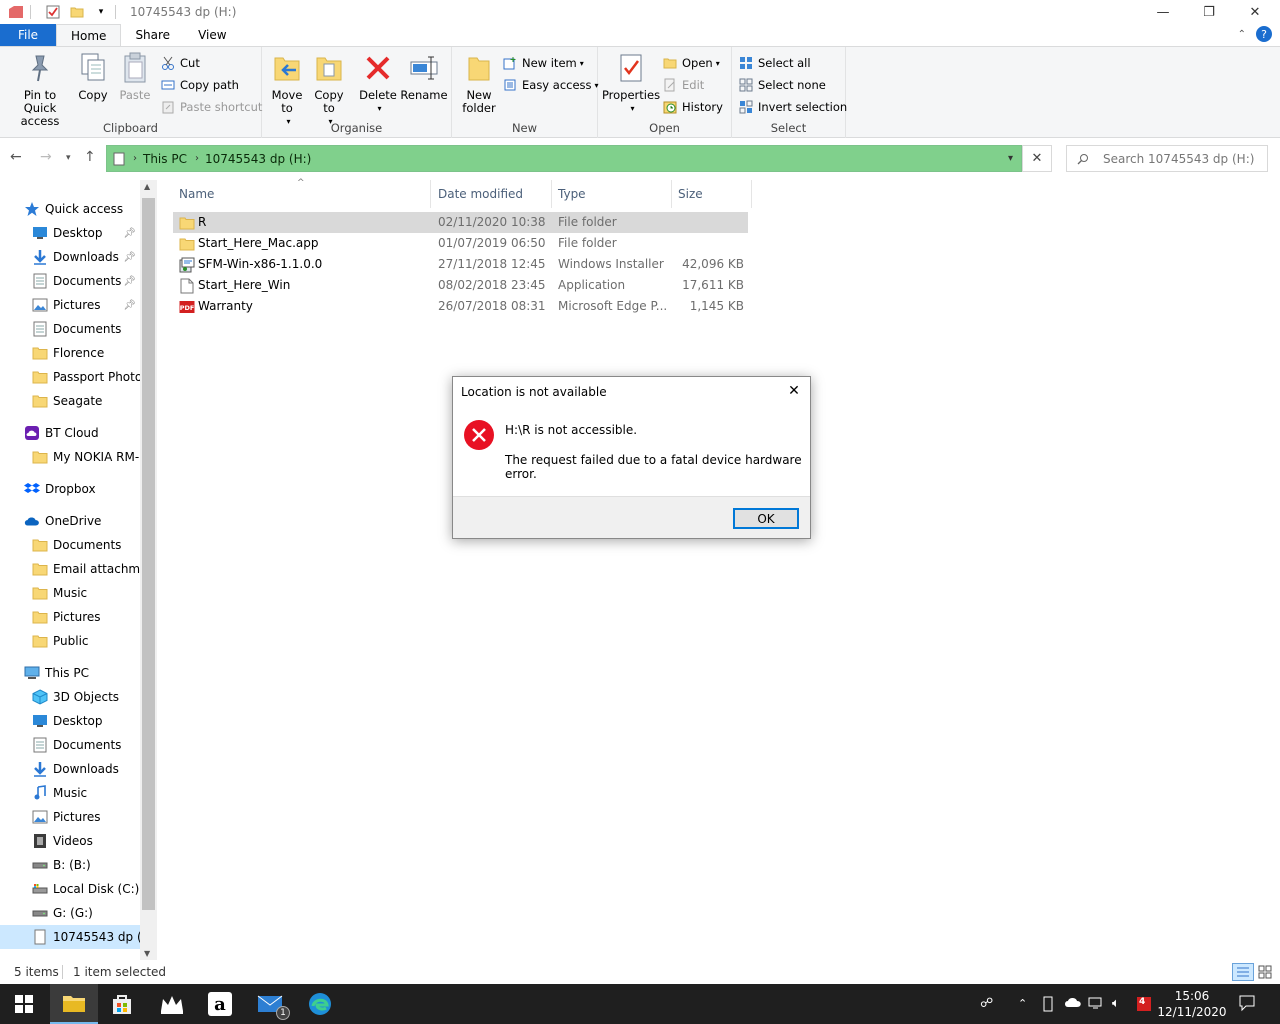 The height and width of the screenshot is (1024, 1280). I want to click on minimize-button: —, so click(1163, 12).